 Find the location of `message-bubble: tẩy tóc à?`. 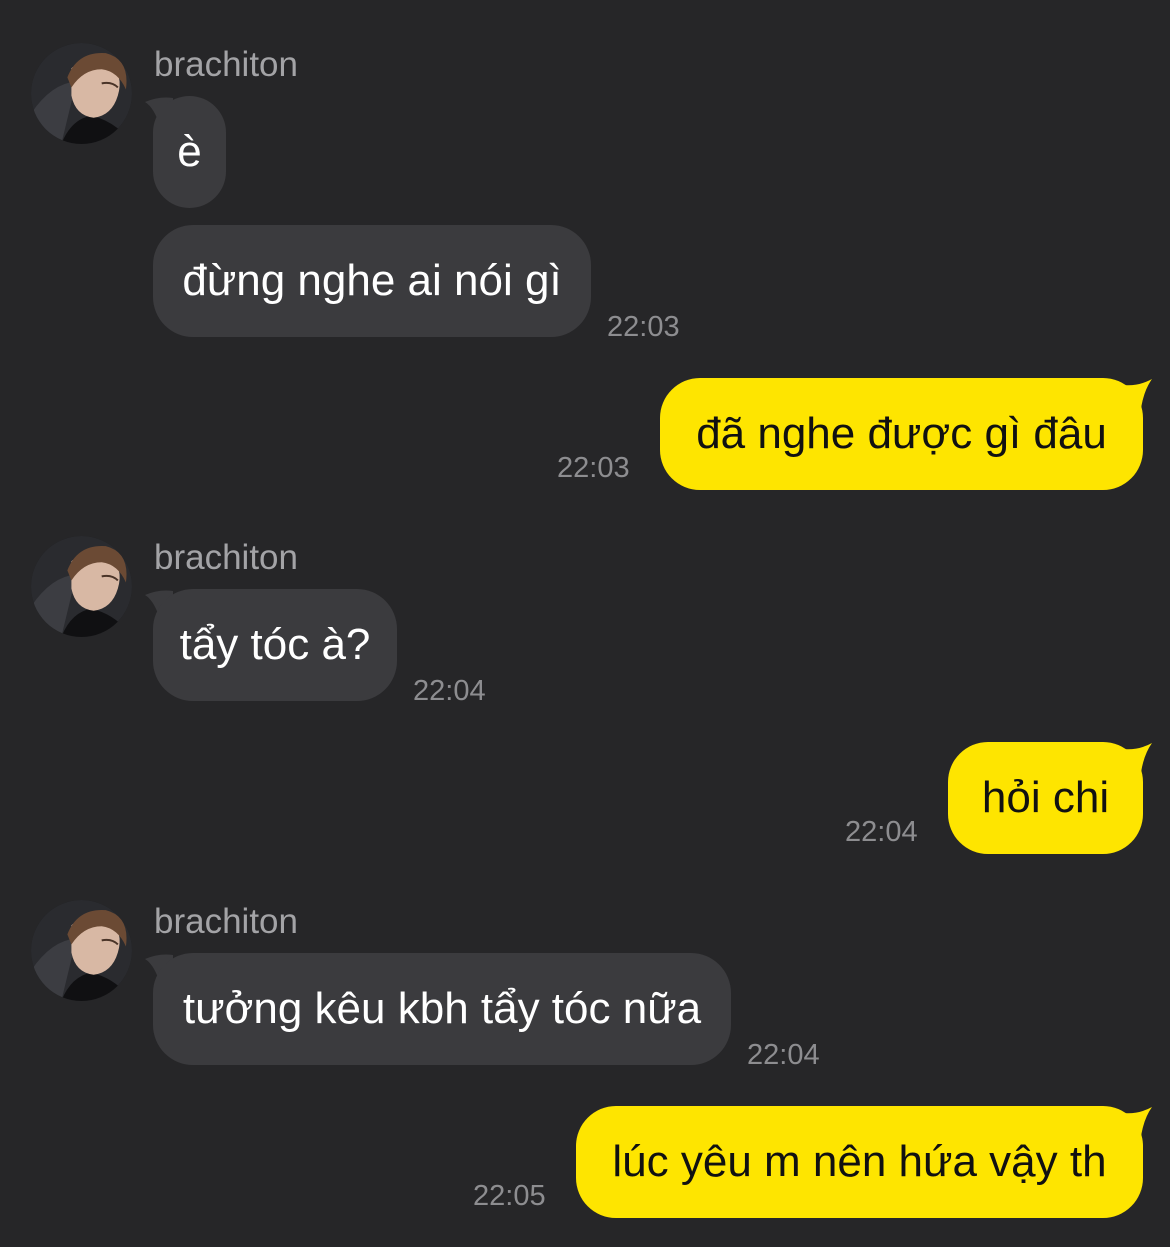

message-bubble: tẩy tóc à? is located at coordinates (275, 645).